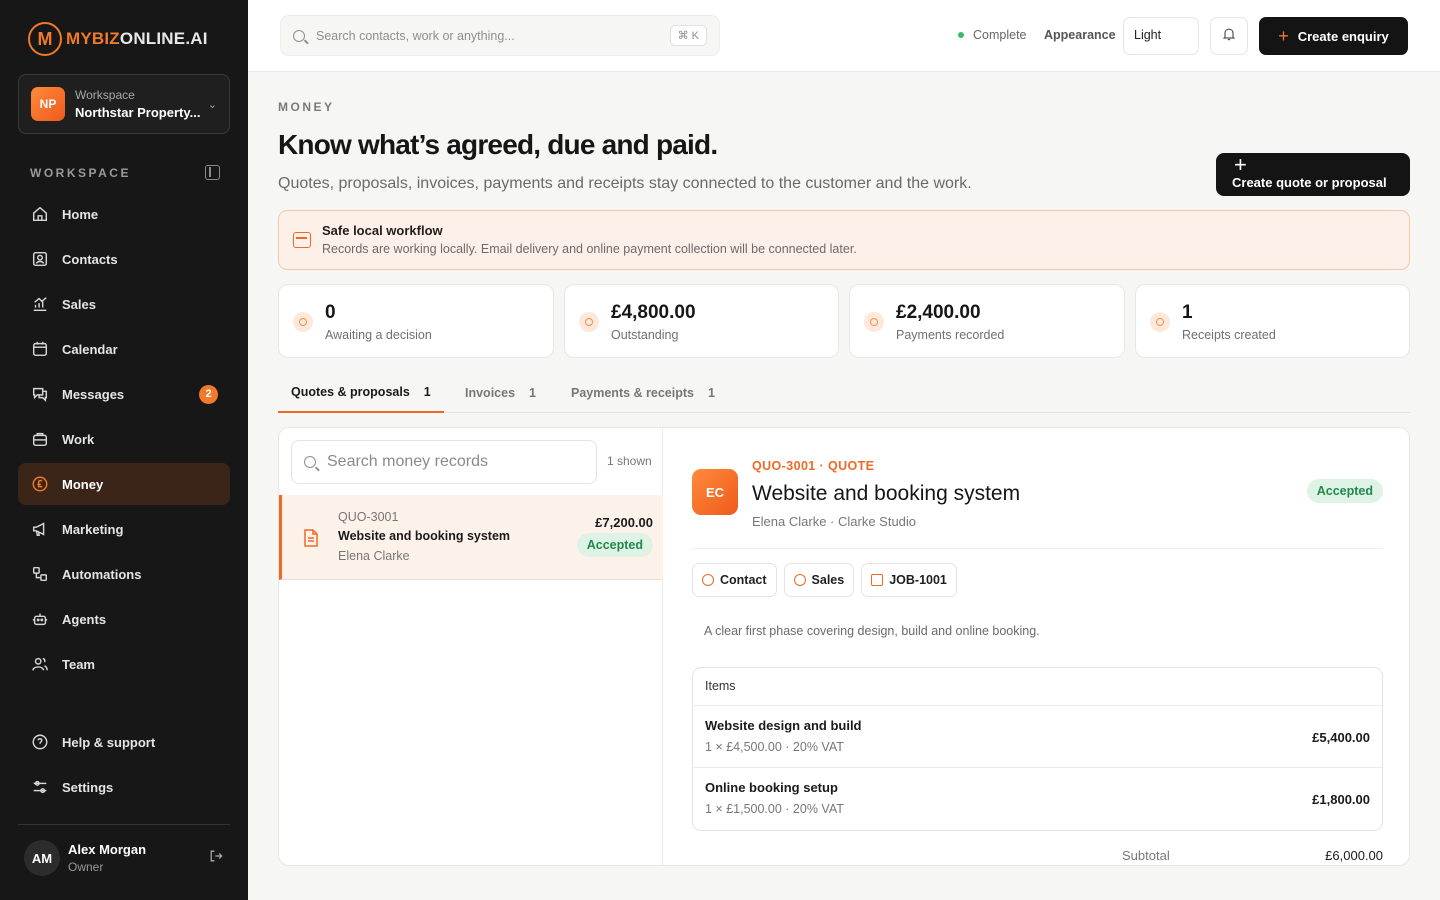 This screenshot has width=1440, height=900. Describe the element at coordinates (643, 392) in the screenshot. I see `tab-payments-receipts: Payments & receipts 1` at that location.